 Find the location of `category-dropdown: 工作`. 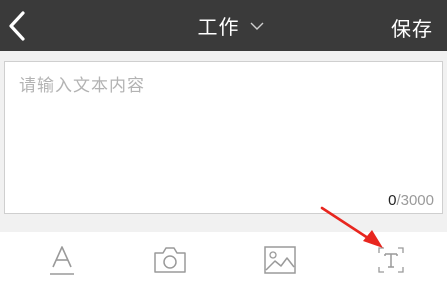

category-dropdown: 工作 is located at coordinates (231, 25).